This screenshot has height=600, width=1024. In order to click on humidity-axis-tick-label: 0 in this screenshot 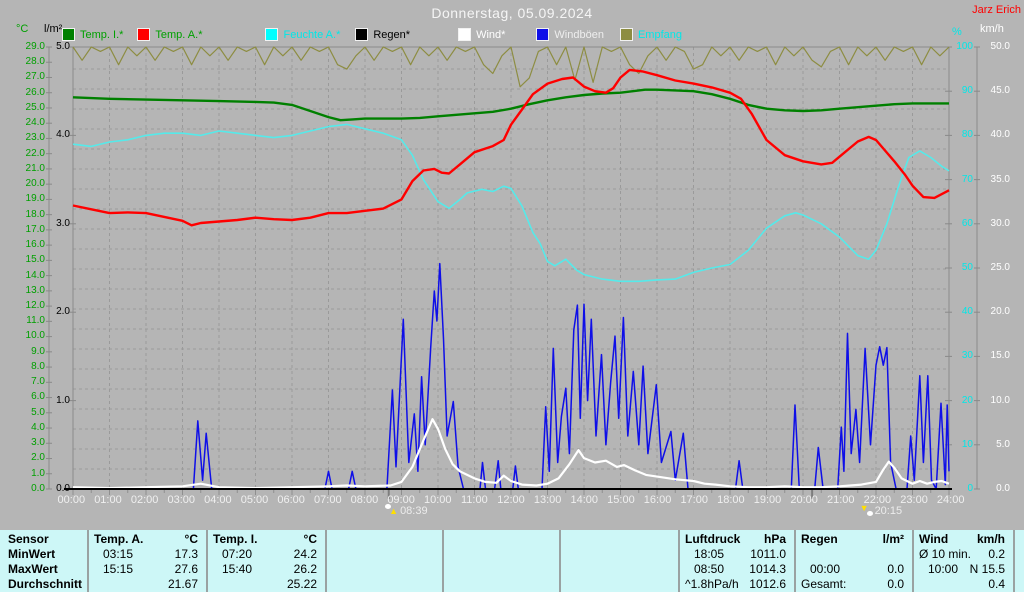, I will do `click(970, 488)`.